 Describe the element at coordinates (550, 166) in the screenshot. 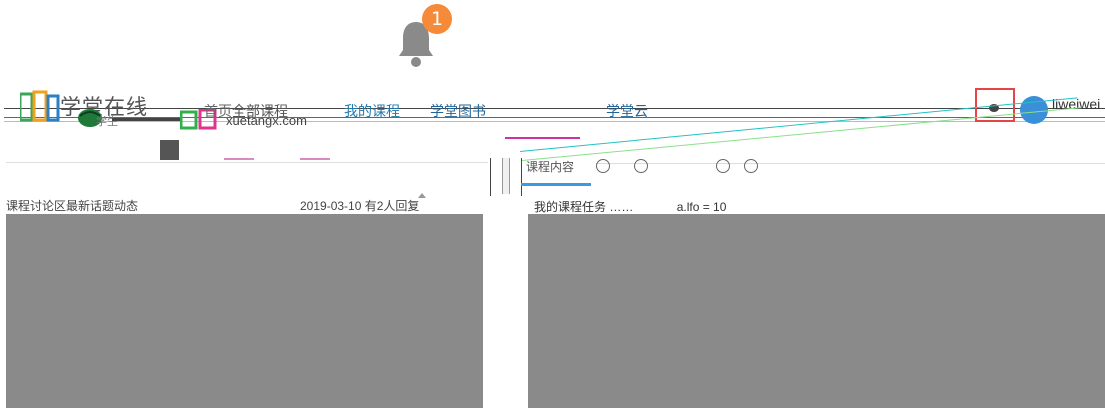

I see `tab-course-content: 课程内容` at that location.